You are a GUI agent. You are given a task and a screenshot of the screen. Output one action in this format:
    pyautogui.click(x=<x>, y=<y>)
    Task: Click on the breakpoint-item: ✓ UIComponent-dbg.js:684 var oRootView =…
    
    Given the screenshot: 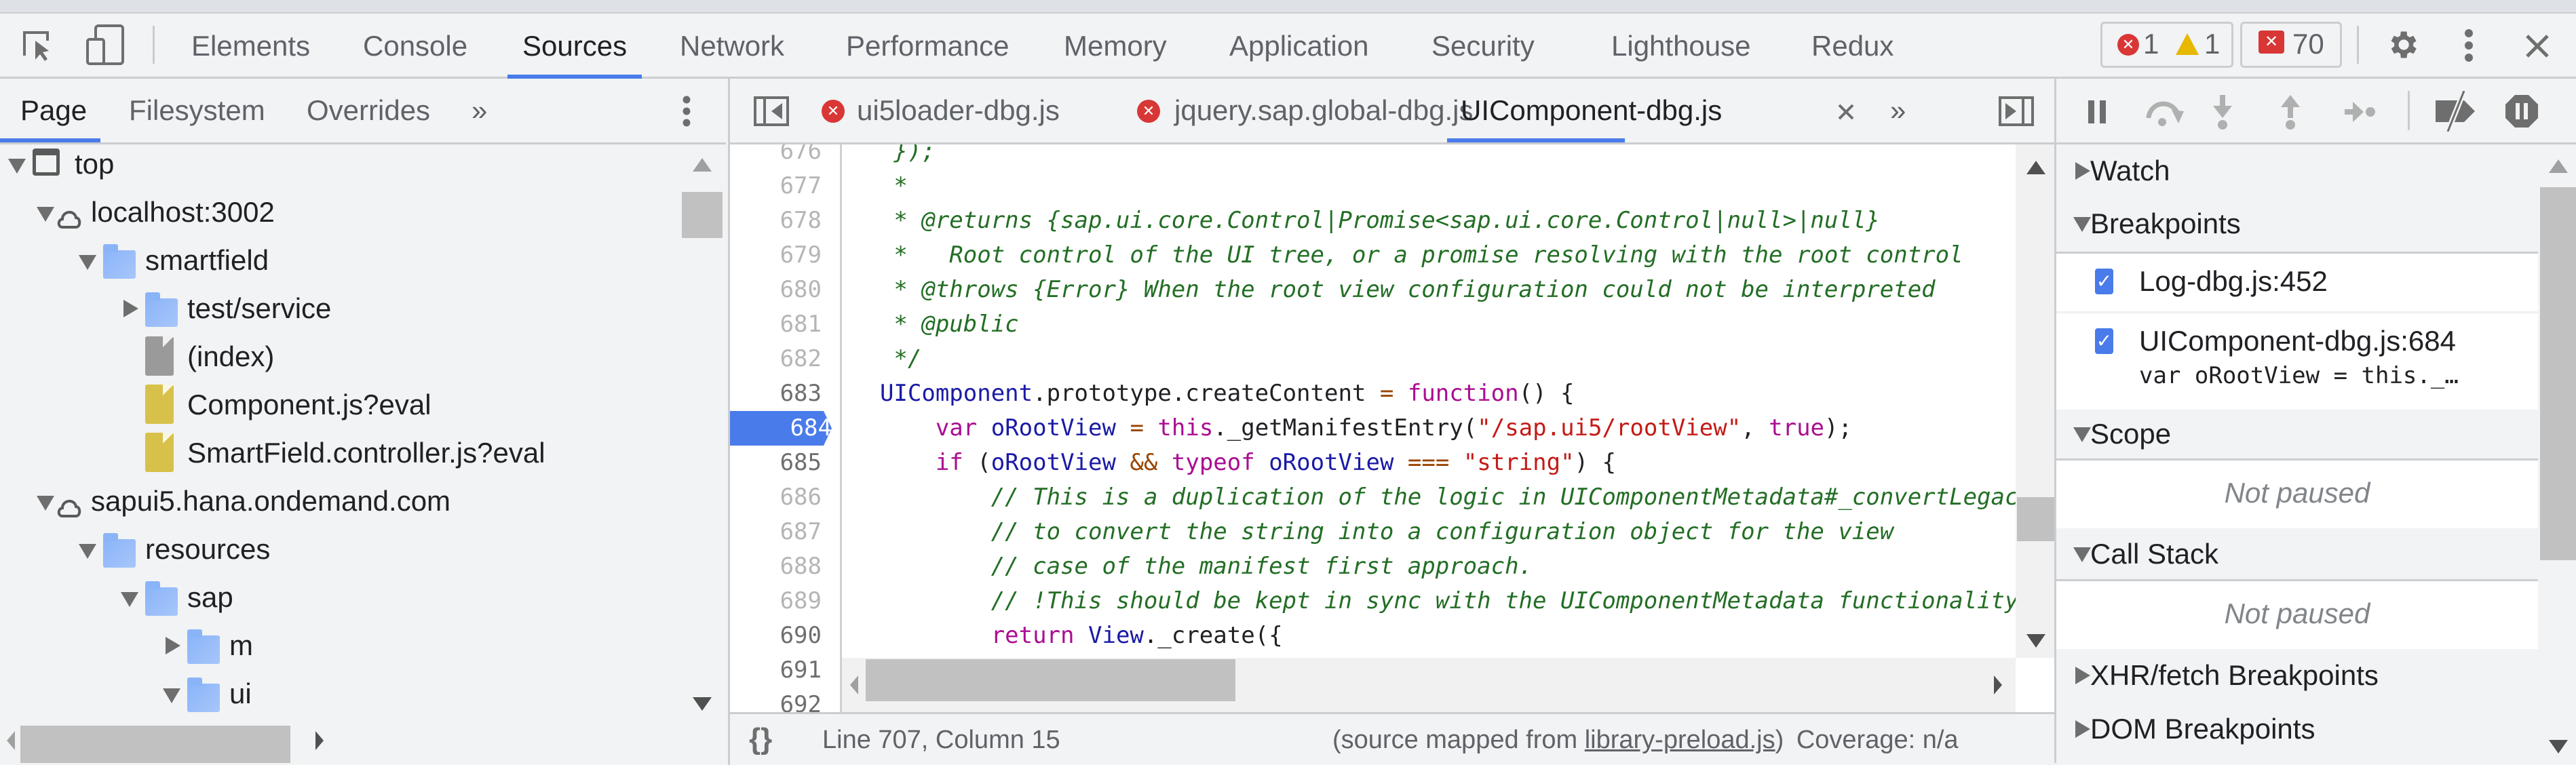 What is the action you would take?
    pyautogui.click(x=2297, y=361)
    